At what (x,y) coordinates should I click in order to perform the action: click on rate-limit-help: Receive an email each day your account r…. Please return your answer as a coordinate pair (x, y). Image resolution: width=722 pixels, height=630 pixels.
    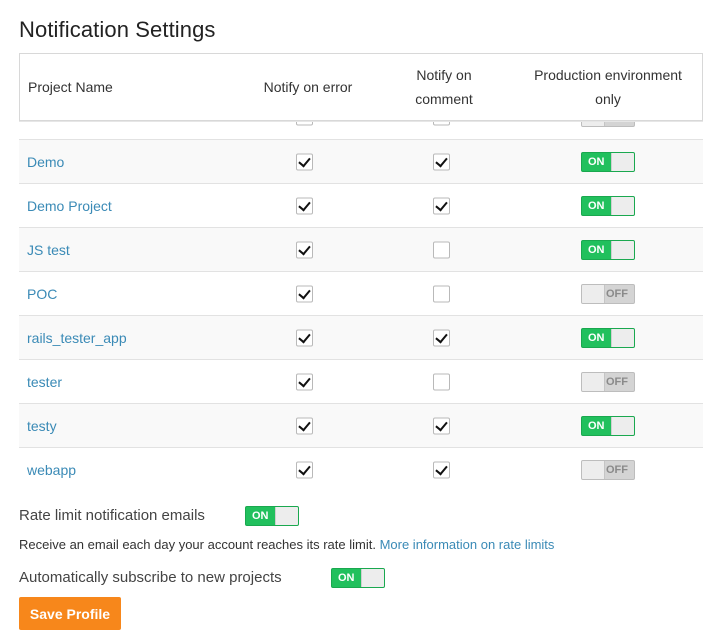
    Looking at the image, I should click on (286, 544).